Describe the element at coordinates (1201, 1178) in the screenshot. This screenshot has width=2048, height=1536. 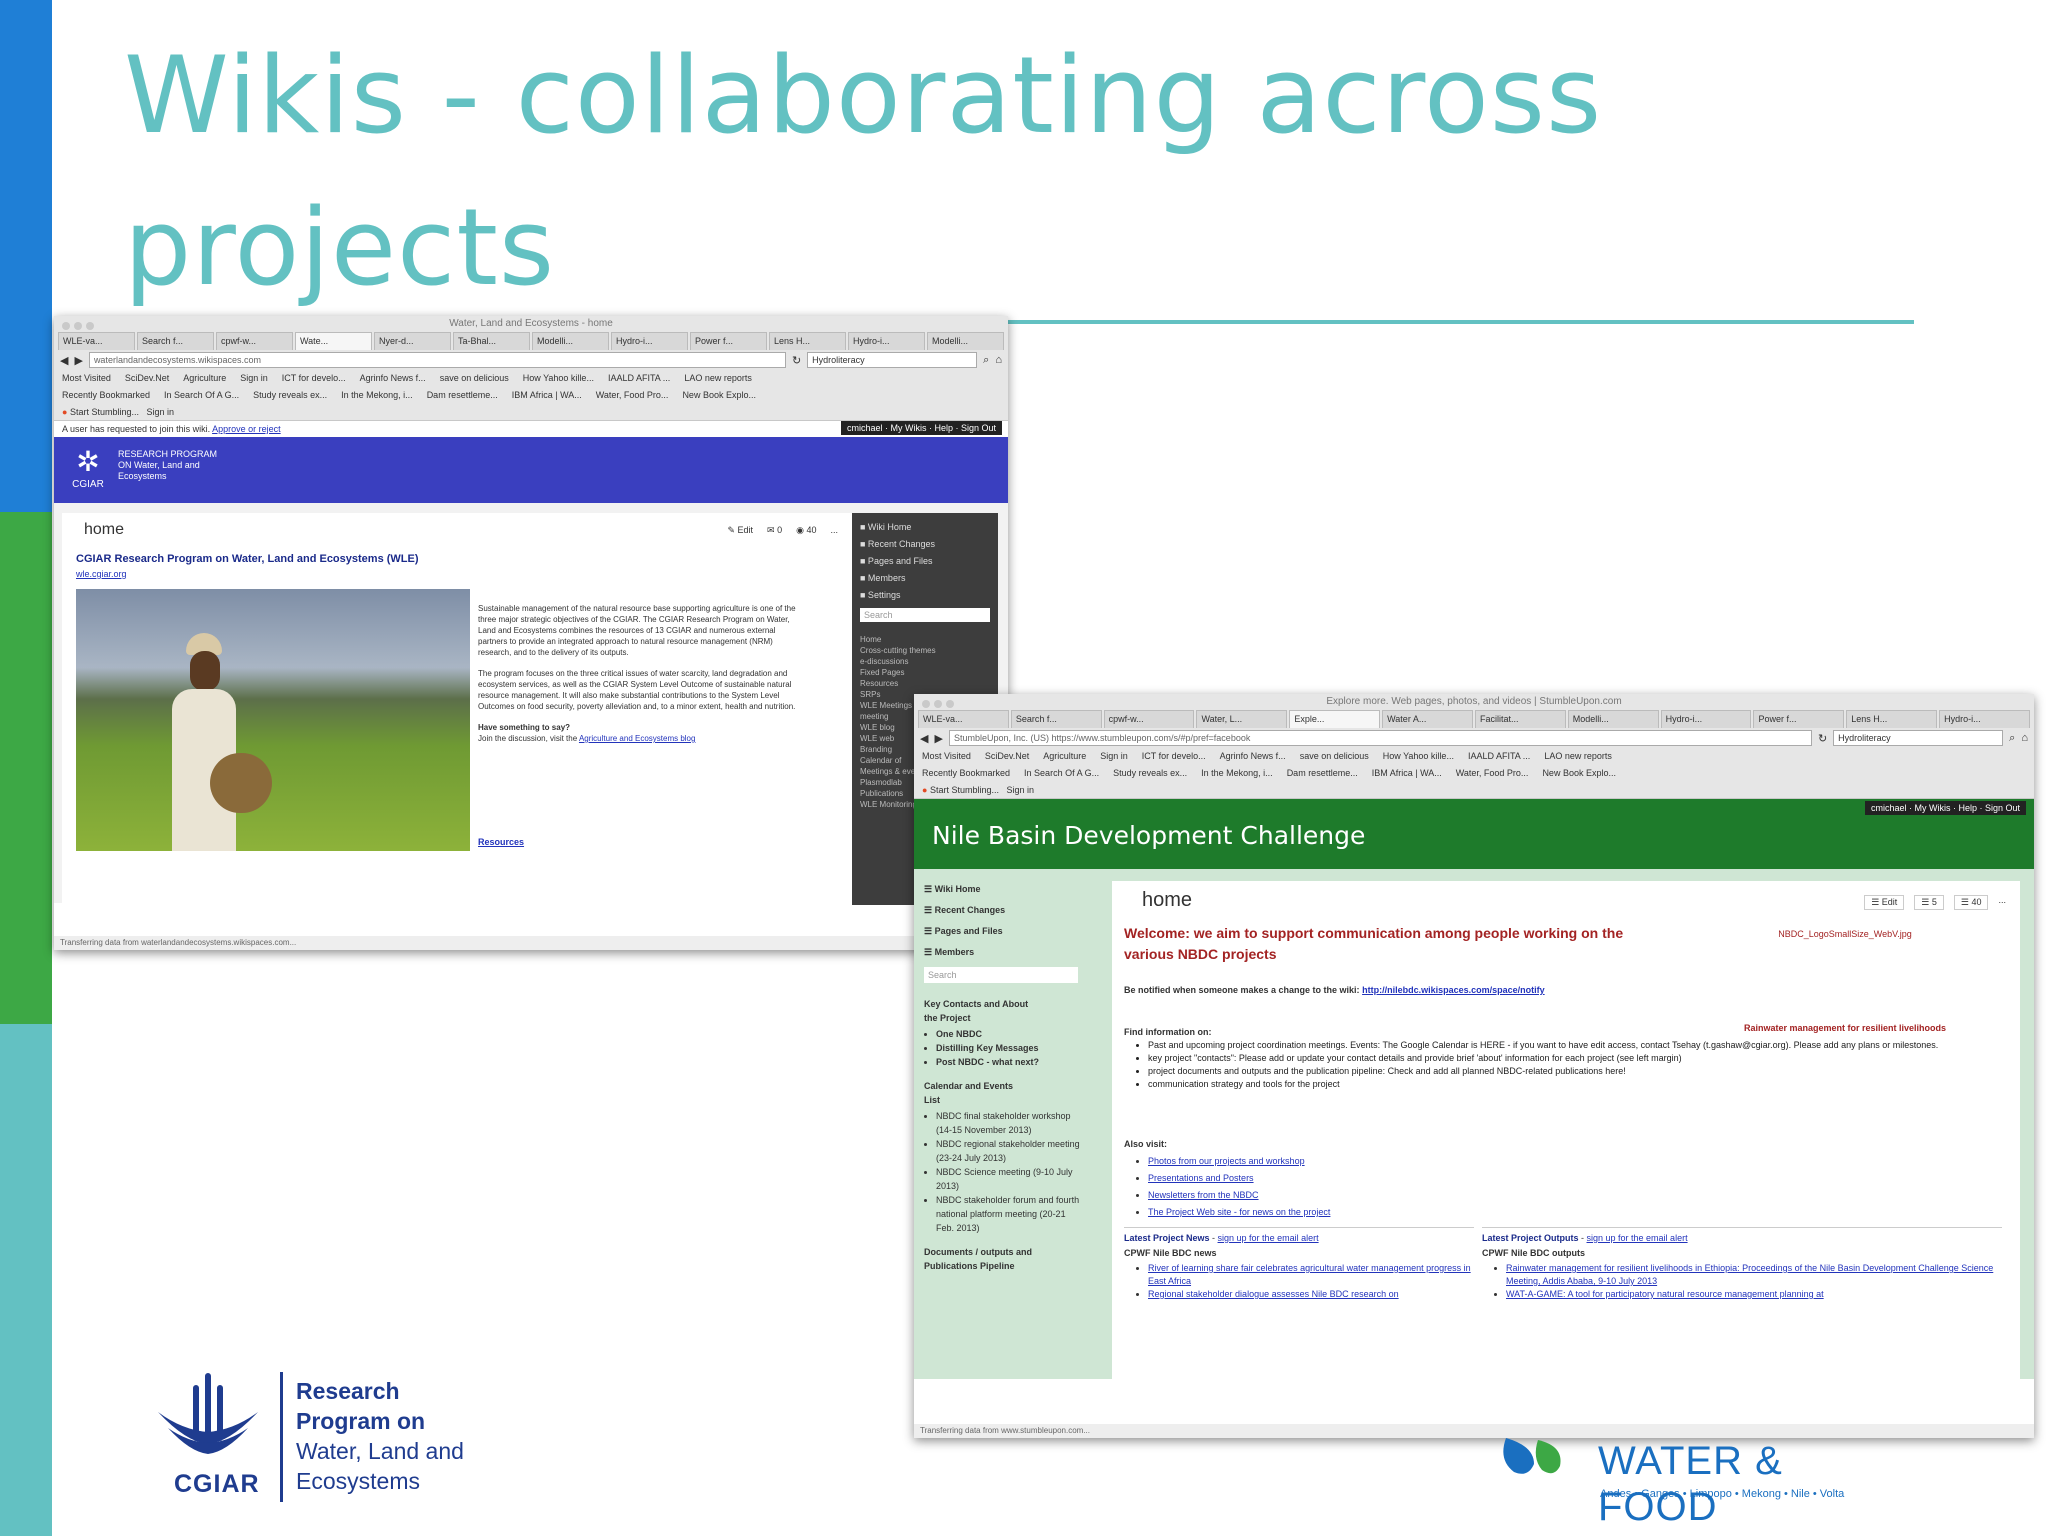
I see `also-visit-link: Presentations and Posters` at that location.